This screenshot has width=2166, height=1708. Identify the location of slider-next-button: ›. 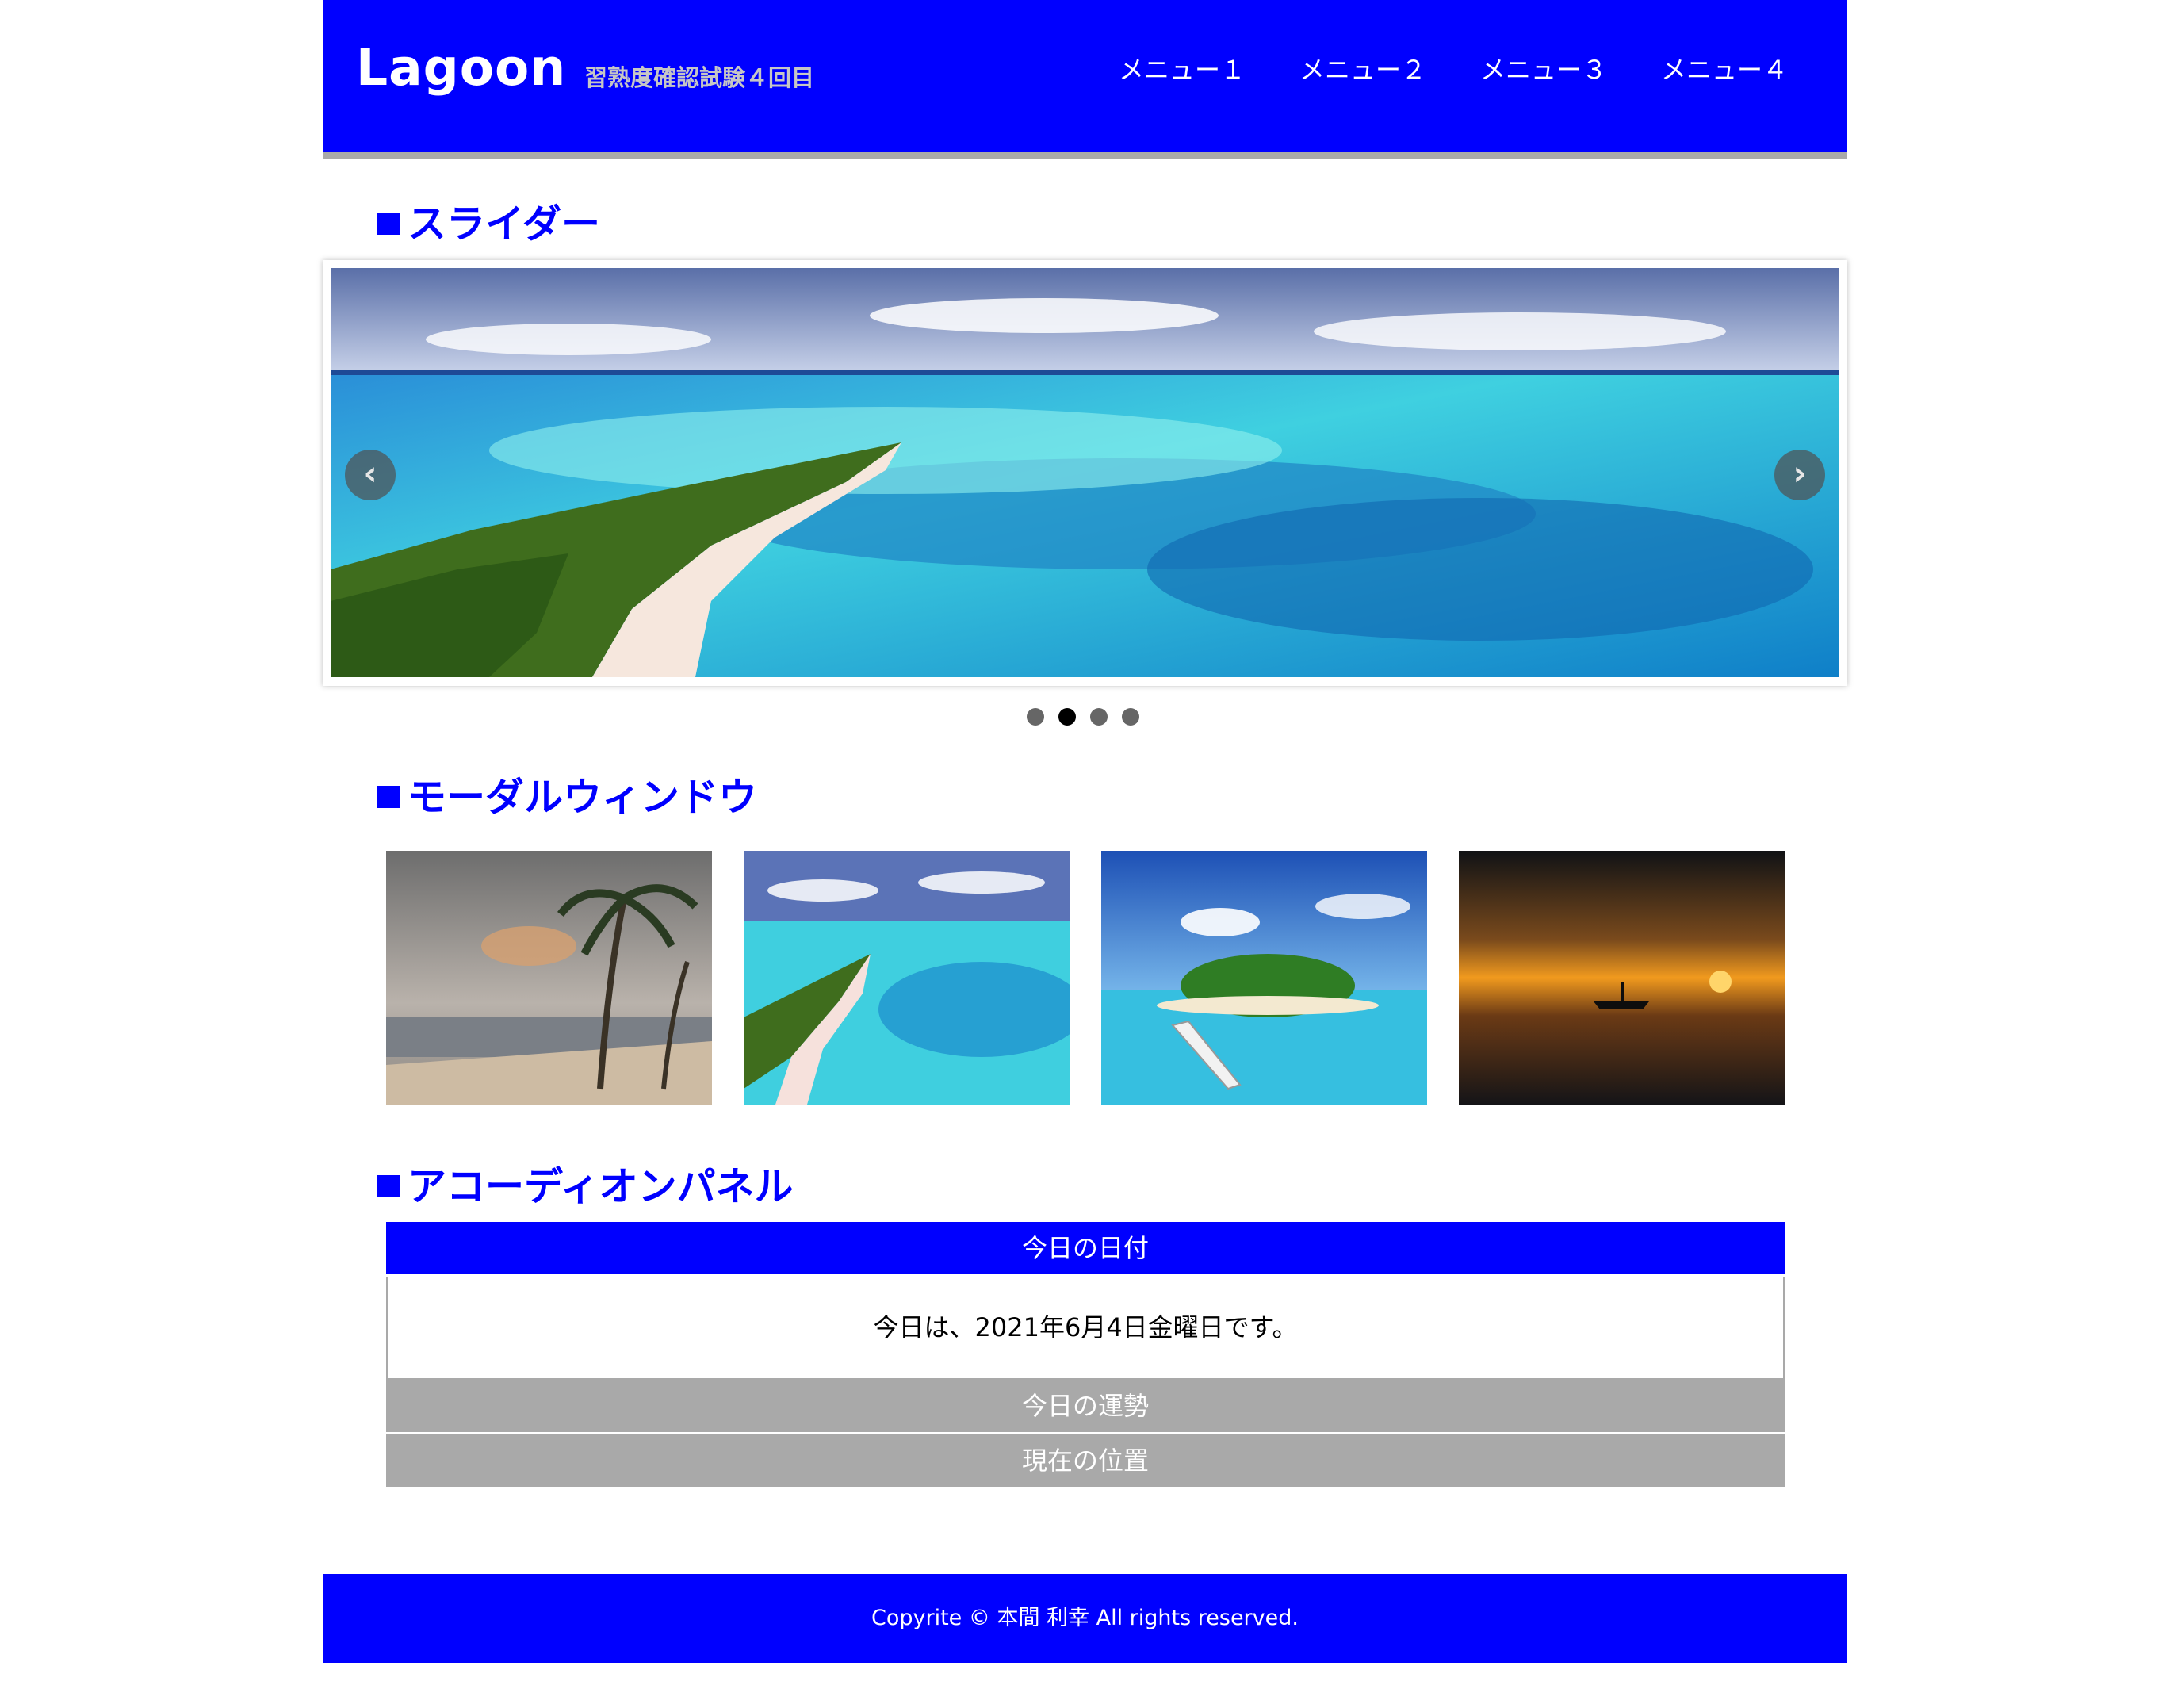
(1799, 475).